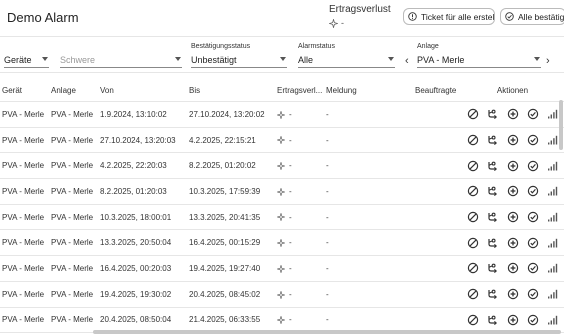 Image resolution: width=564 pixels, height=335 pixels. Describe the element at coordinates (458, 16) in the screenshot. I see `create-ticket-all-label: Ticket für alle erstellen` at that location.